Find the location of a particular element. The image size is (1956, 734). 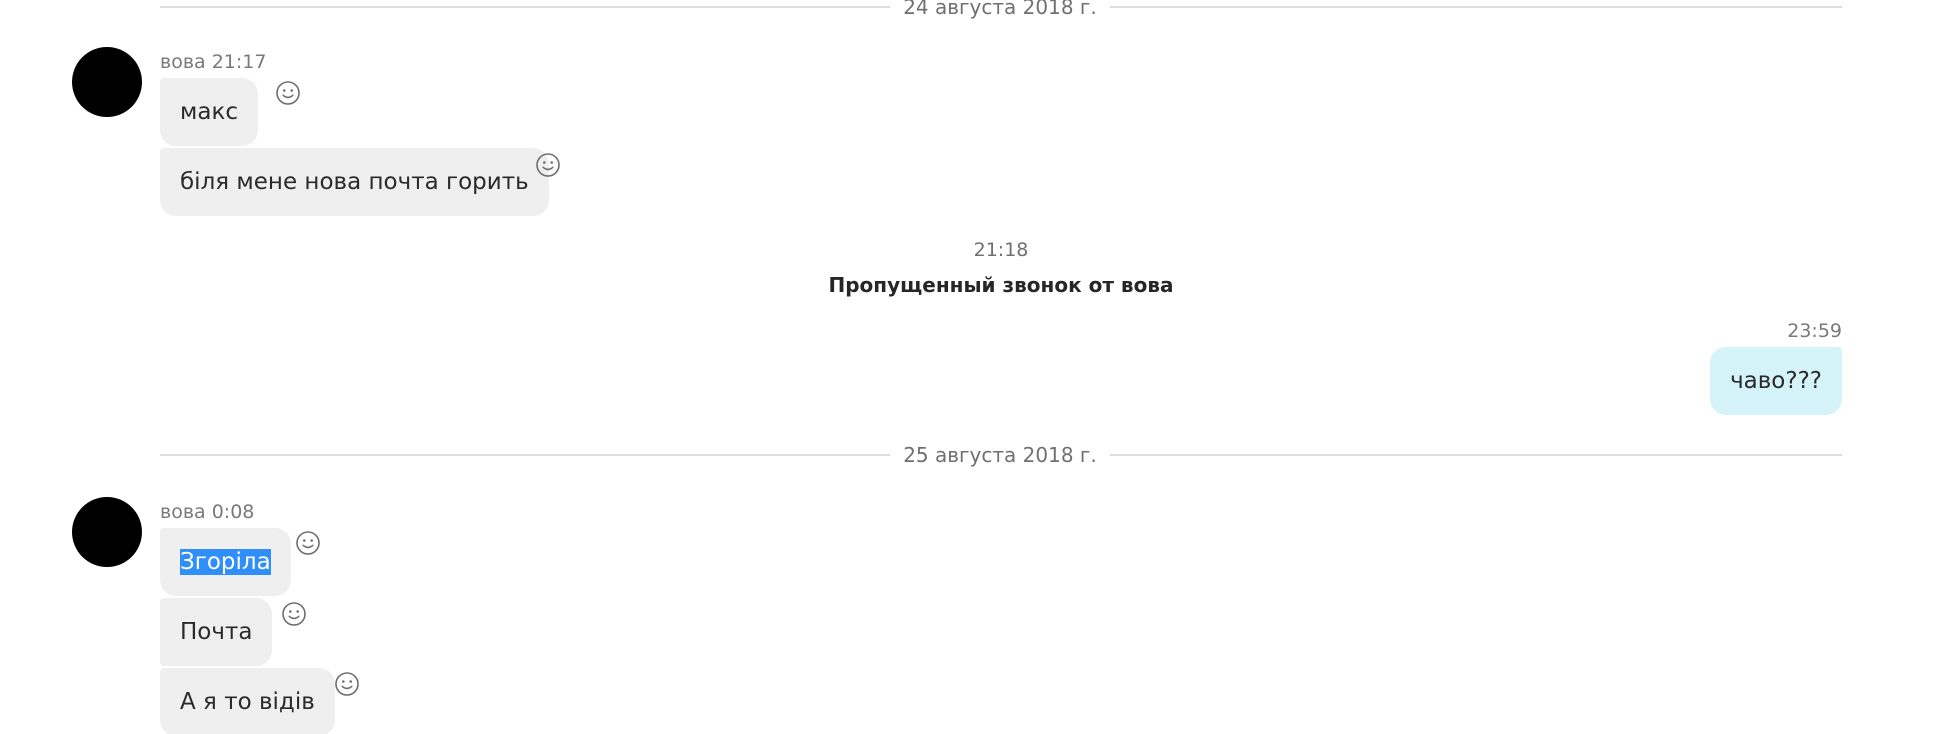

message-text: макс is located at coordinates (209, 112).